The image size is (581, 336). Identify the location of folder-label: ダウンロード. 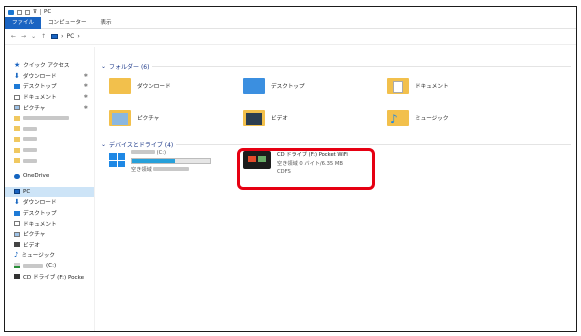
(154, 87).